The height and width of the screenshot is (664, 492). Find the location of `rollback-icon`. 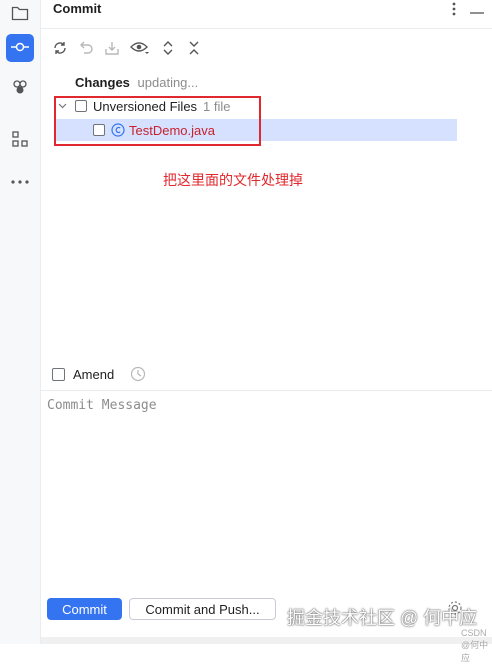

rollback-icon is located at coordinates (86, 49).